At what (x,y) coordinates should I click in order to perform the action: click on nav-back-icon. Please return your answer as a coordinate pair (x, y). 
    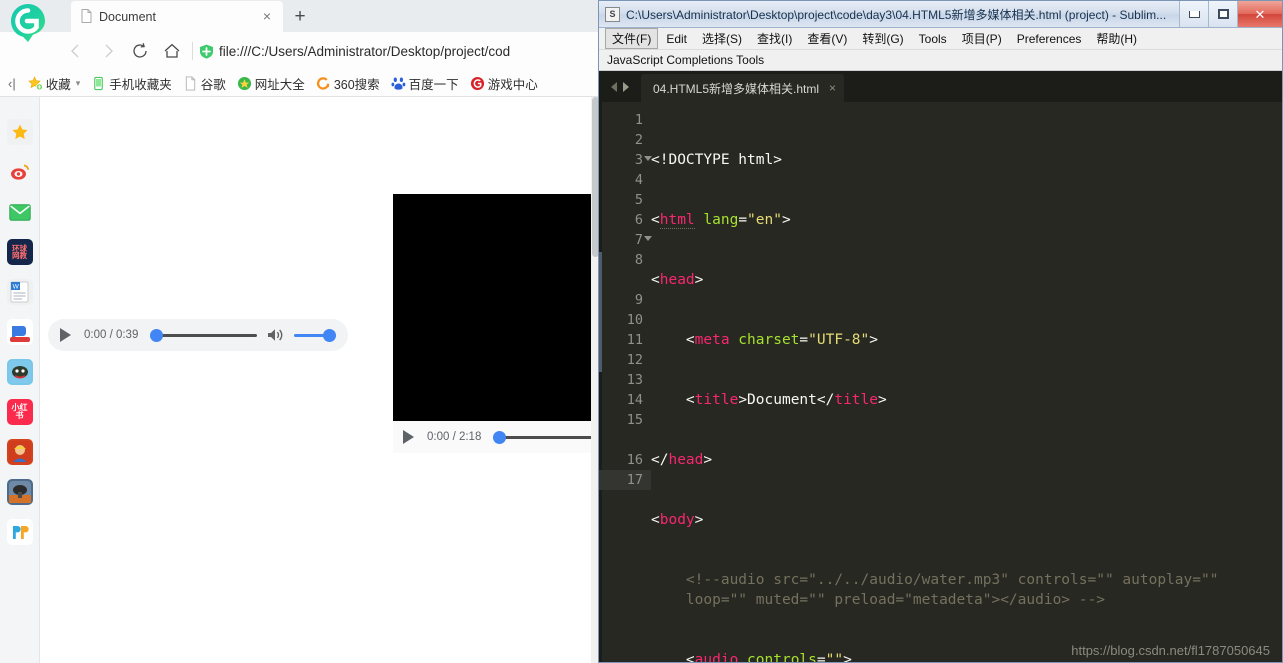
    Looking at the image, I should click on (614, 86).